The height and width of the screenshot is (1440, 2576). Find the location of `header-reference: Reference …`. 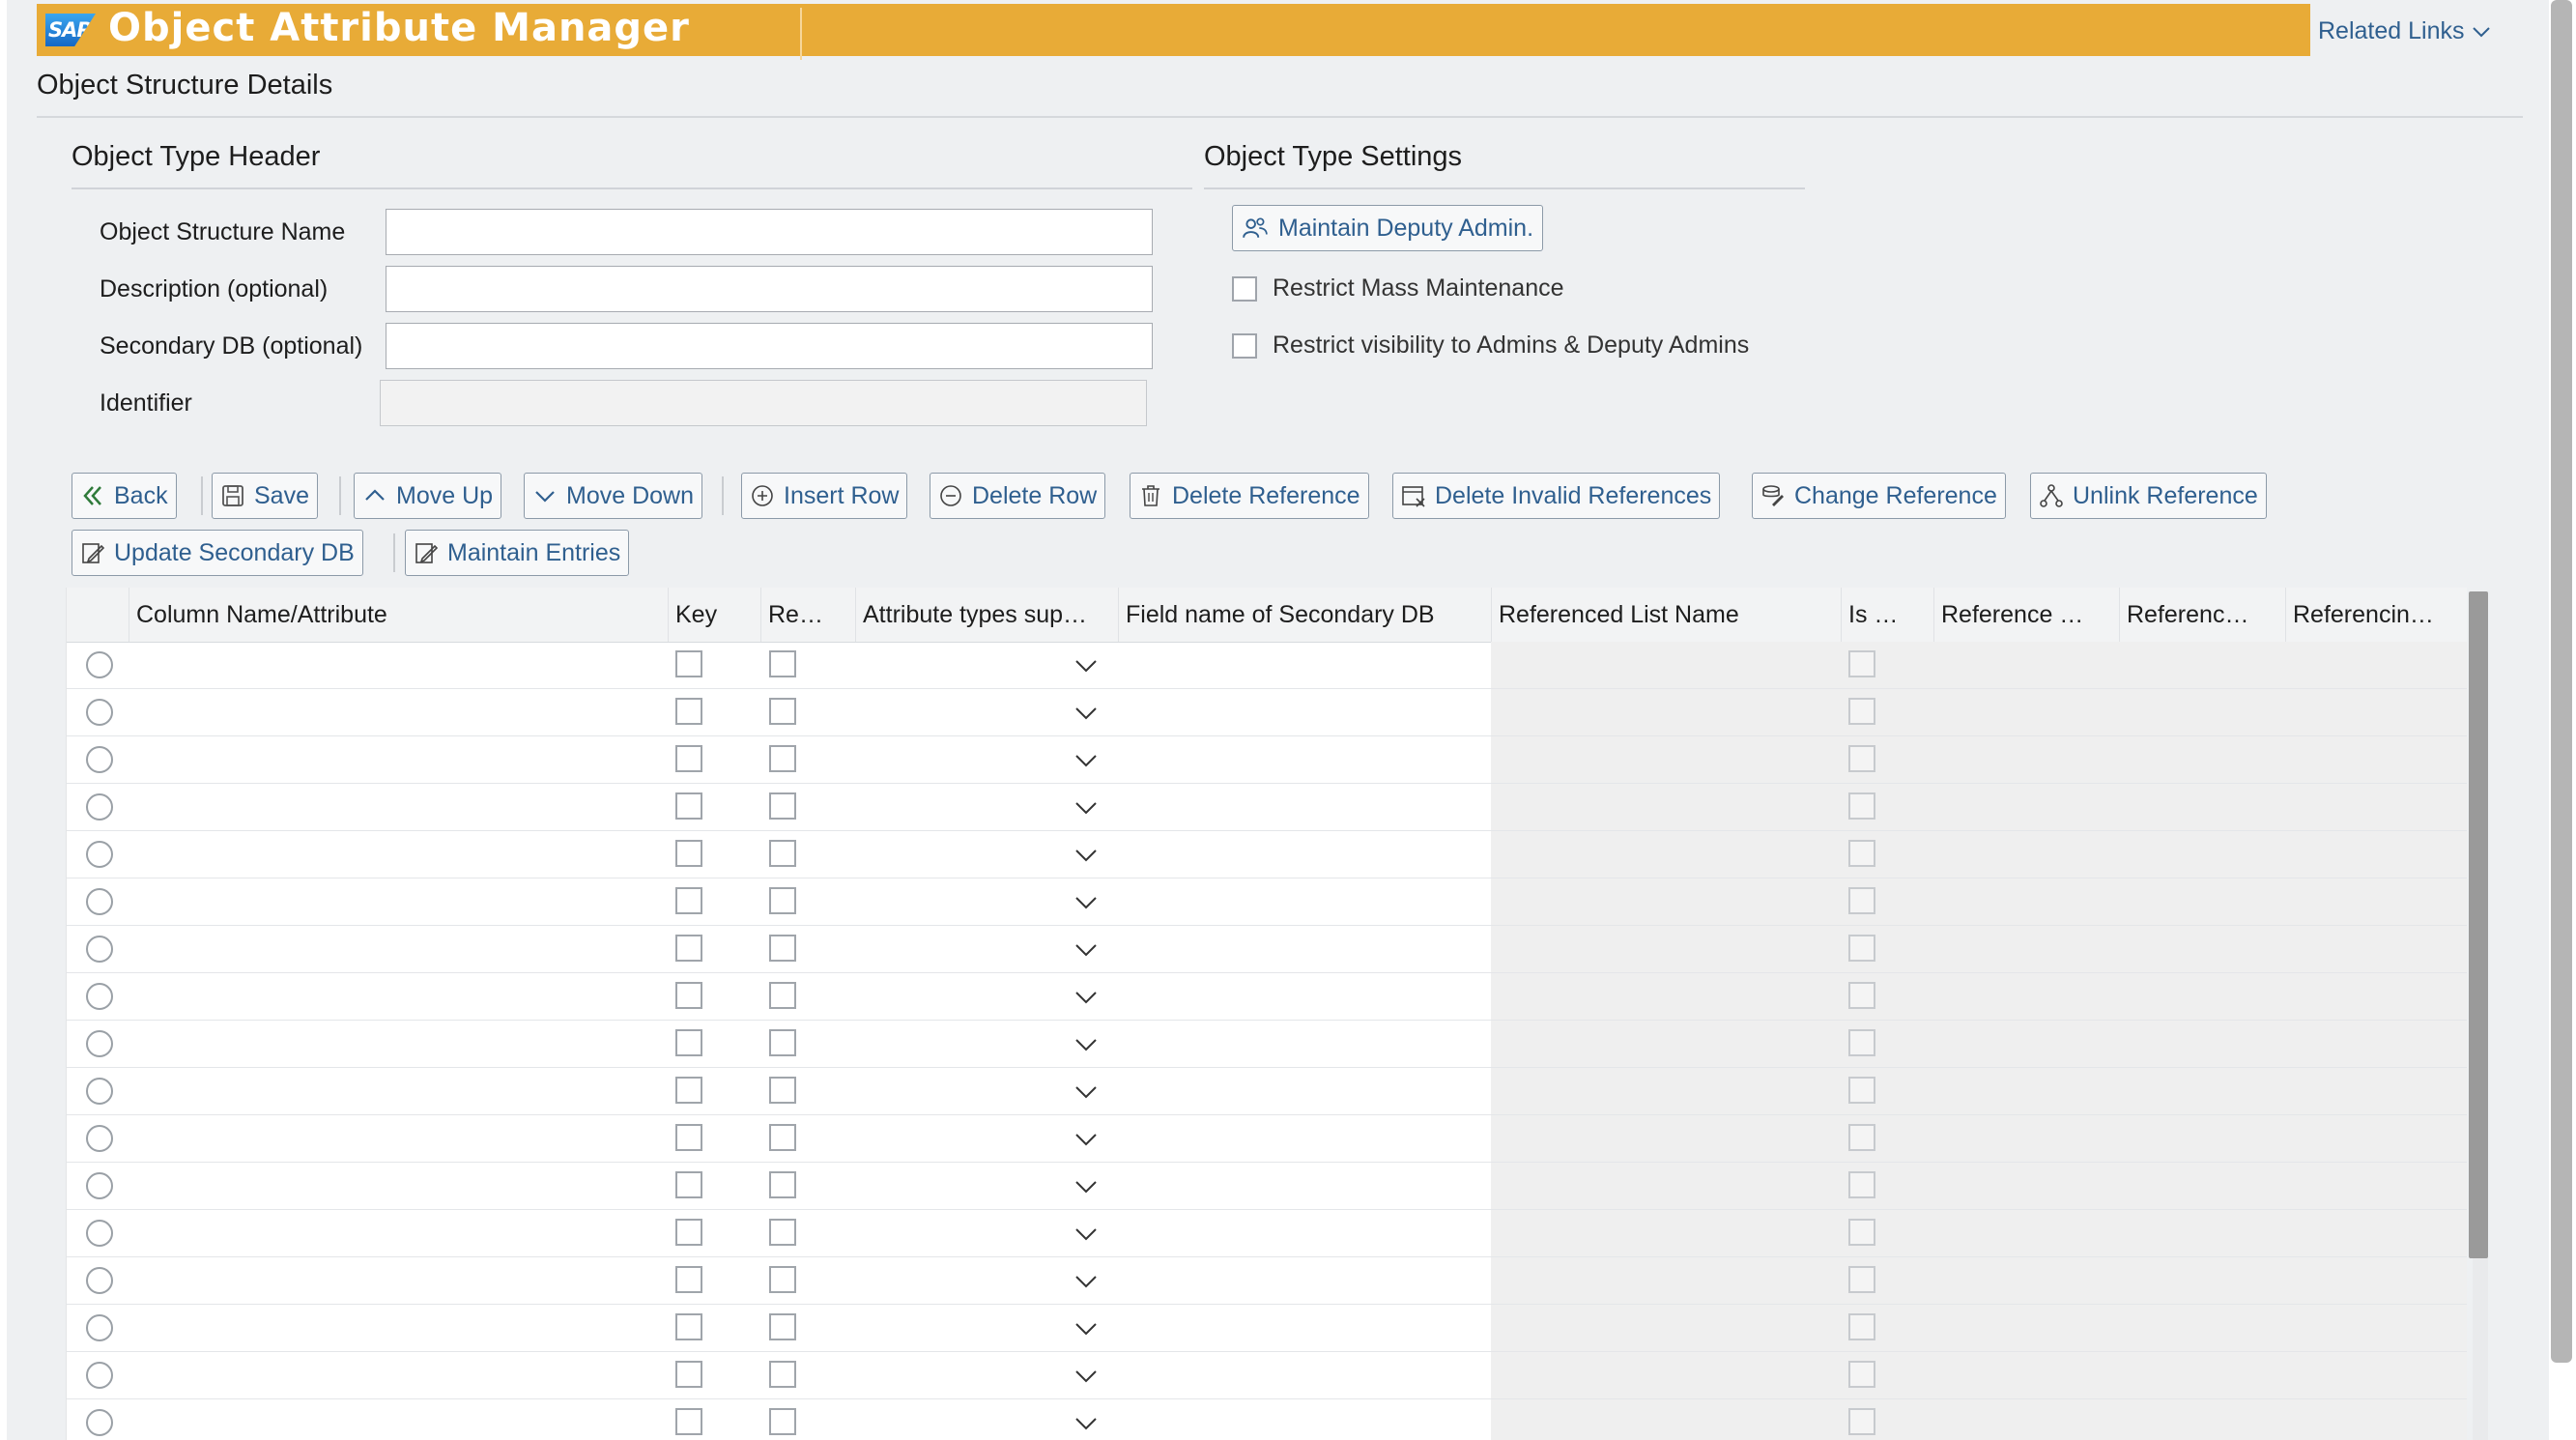

header-reference: Reference … is located at coordinates (2026, 615).